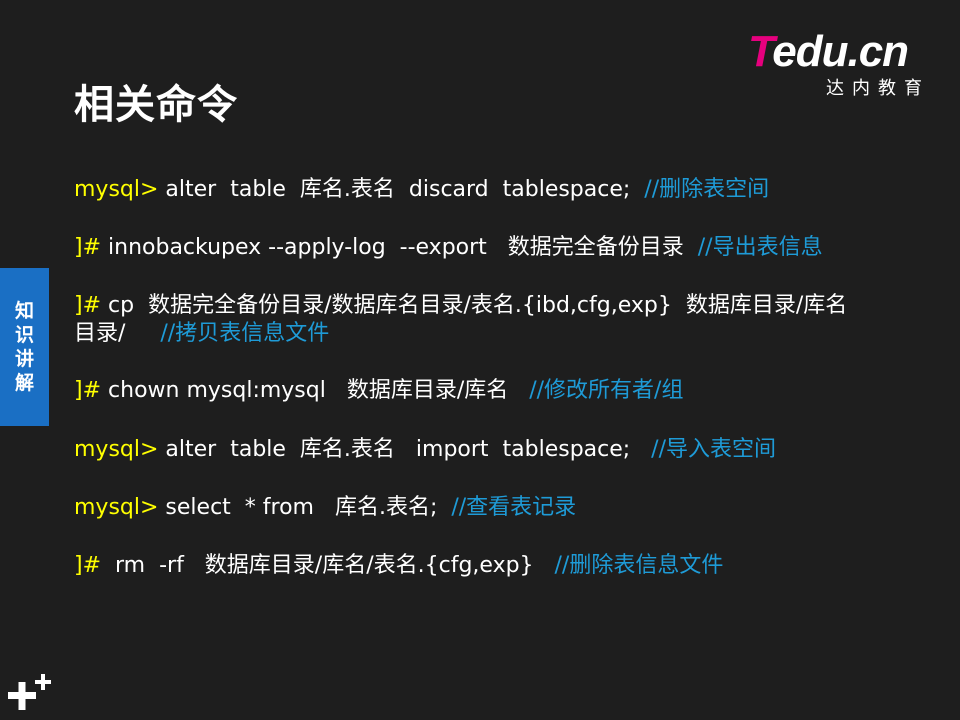  Describe the element at coordinates (756, 247) in the screenshot. I see `command-comment: //导出表信息` at that location.